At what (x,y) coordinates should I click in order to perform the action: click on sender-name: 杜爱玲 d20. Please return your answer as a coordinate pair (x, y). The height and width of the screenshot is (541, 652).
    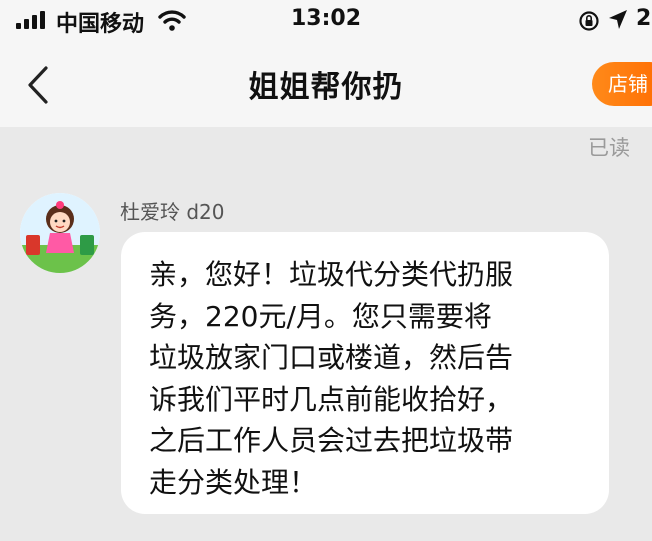
    Looking at the image, I should click on (172, 212).